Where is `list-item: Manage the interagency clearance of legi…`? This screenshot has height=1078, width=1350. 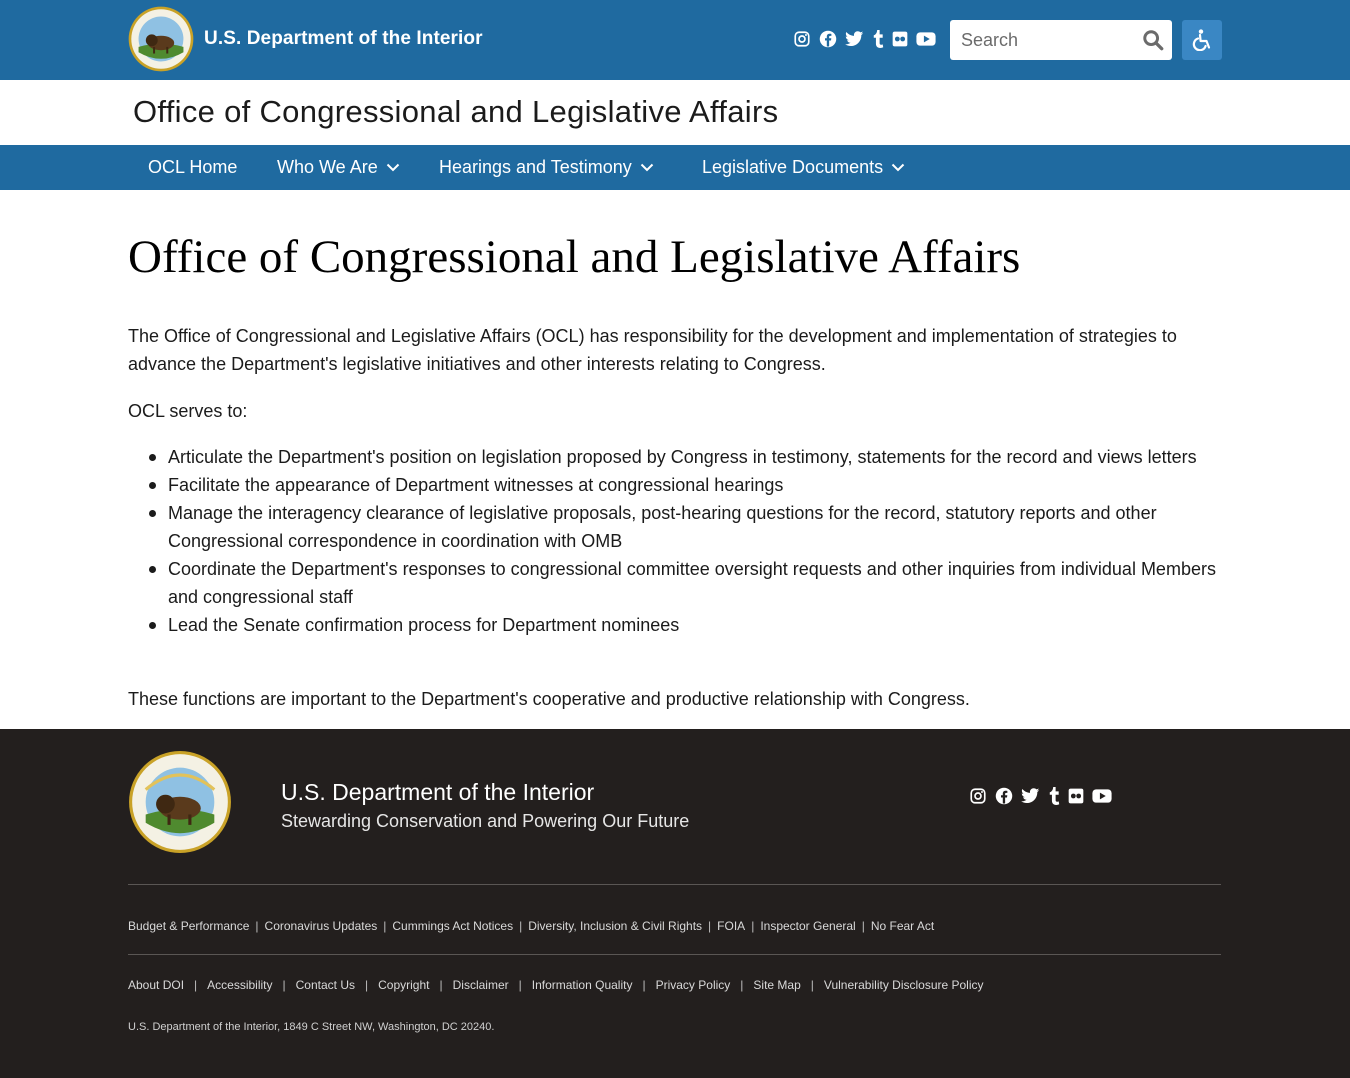 list-item: Manage the interagency clearance of legi… is located at coordinates (683, 527).